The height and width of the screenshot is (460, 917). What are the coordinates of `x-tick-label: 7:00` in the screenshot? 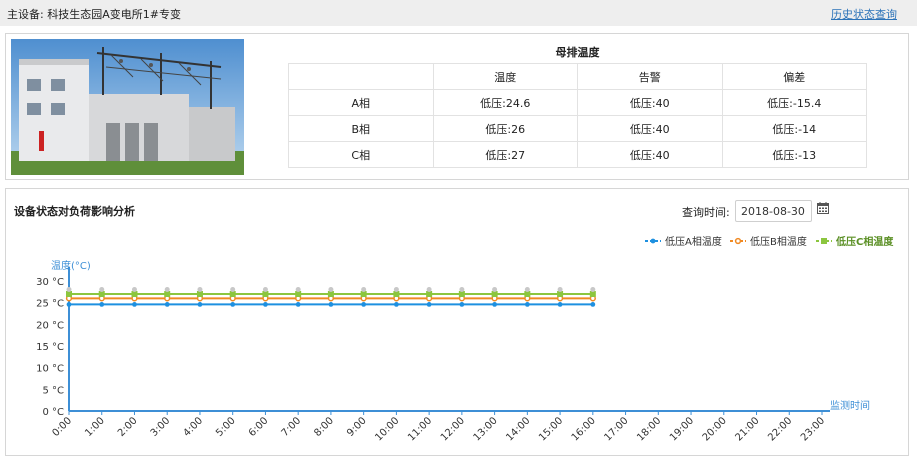 It's located at (292, 427).